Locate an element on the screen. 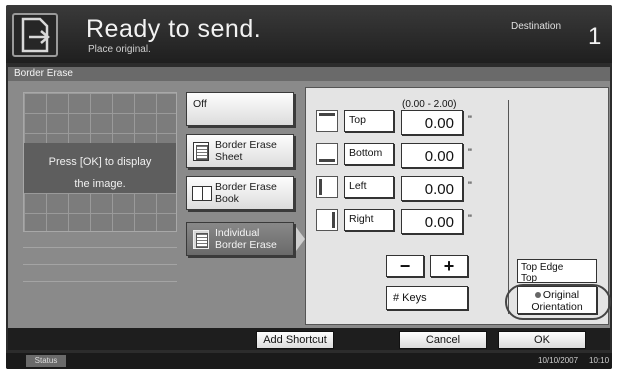 This screenshot has height=374, width=618. edge-label-line1: Top Edge is located at coordinates (542, 267).